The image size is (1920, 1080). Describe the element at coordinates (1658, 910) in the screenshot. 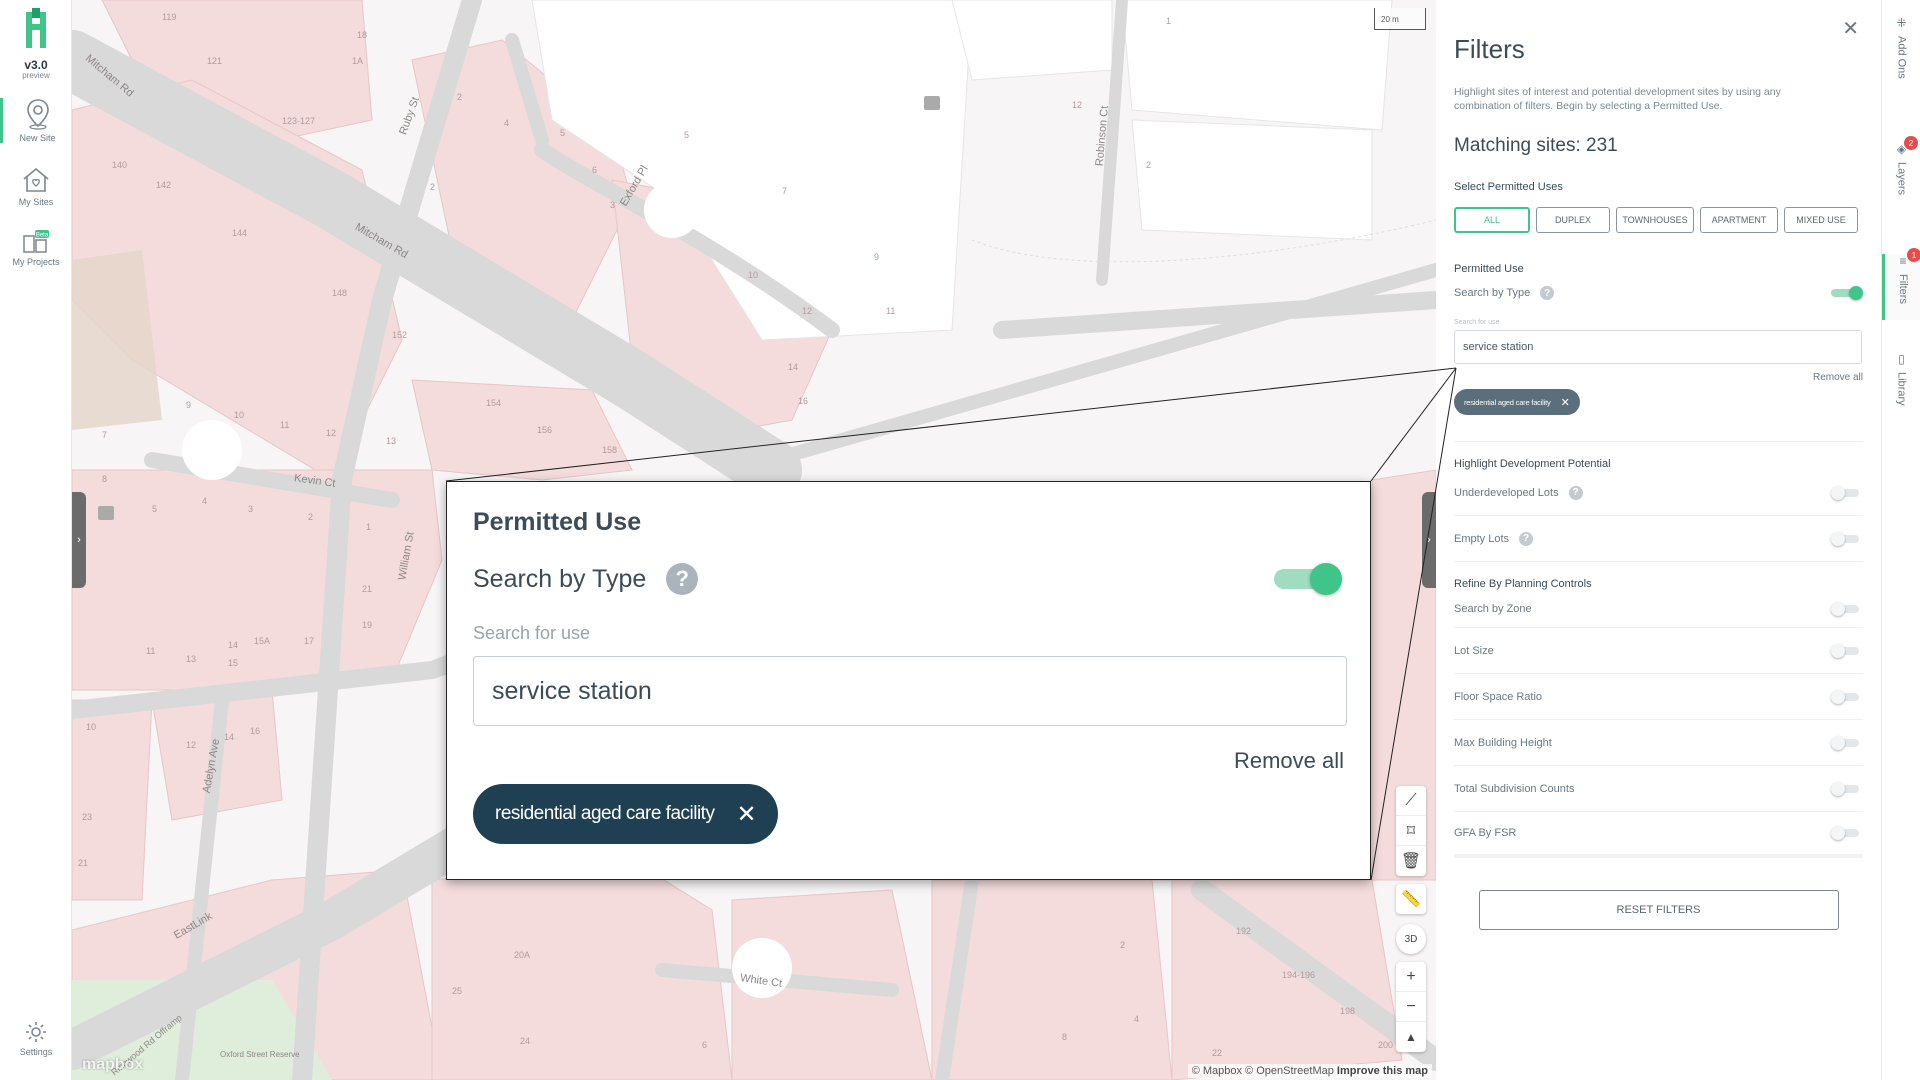

I see `reset-filters-button: RESET FILTERS` at that location.